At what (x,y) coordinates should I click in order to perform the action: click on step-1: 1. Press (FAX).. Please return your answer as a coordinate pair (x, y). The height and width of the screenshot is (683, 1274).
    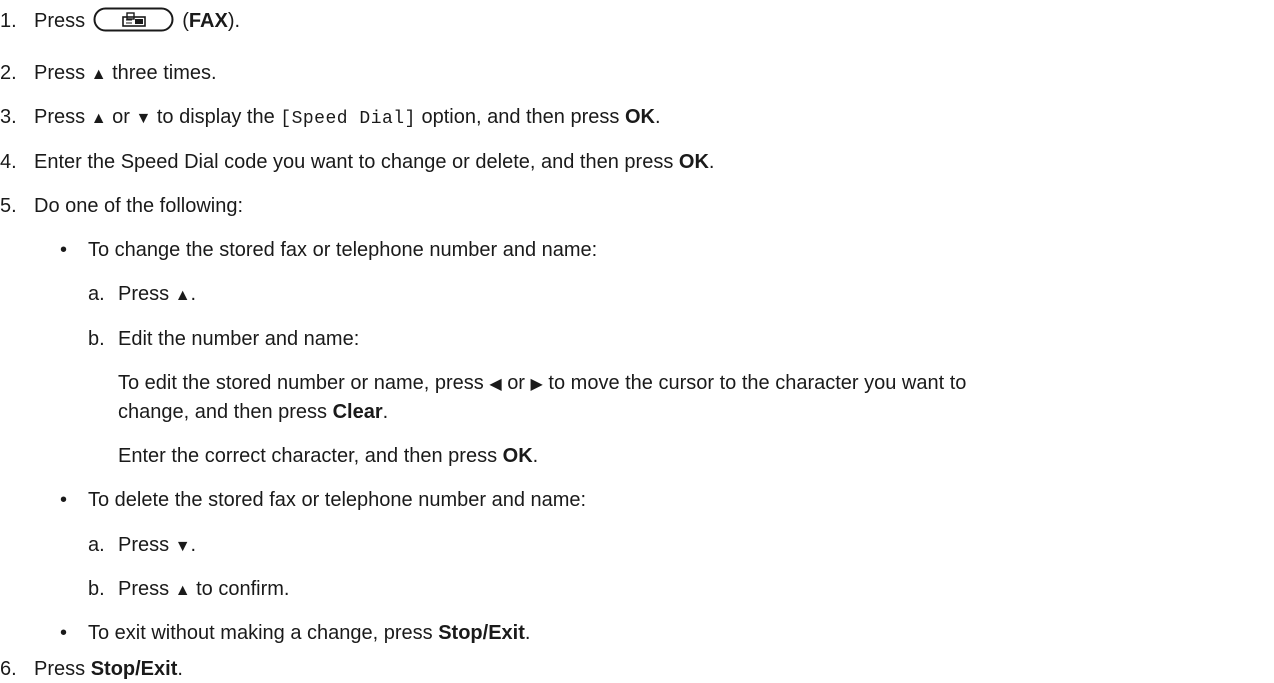
    Looking at the image, I should click on (120, 19).